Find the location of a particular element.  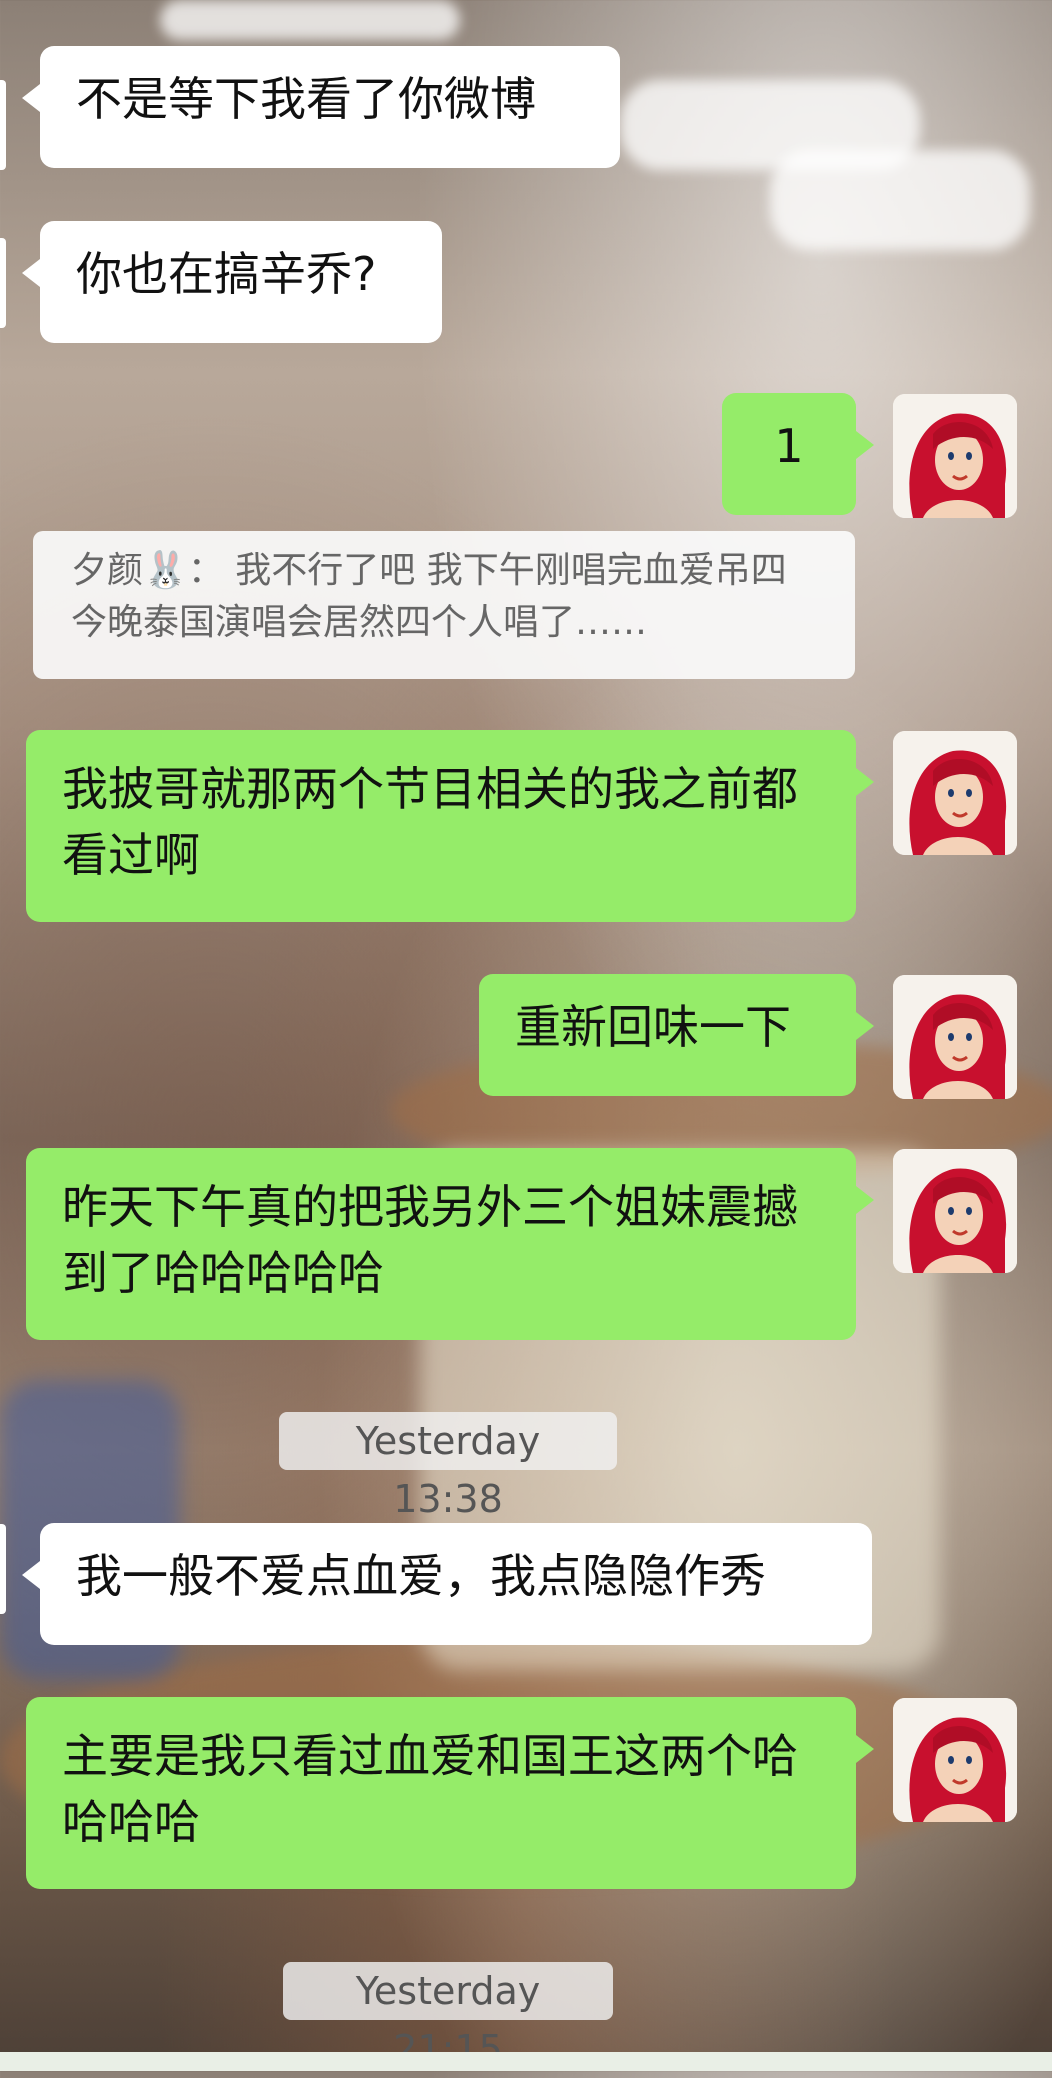

timestamp: Yesterday 21:15 is located at coordinates (448, 2016).